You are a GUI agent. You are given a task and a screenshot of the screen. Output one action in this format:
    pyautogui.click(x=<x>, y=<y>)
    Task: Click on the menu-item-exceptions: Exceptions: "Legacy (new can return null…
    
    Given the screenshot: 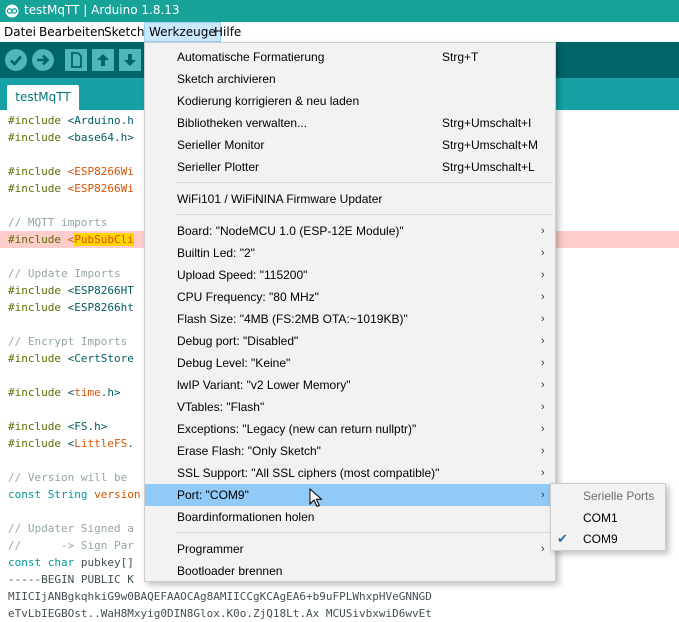 What is the action you would take?
    pyautogui.click(x=350, y=429)
    